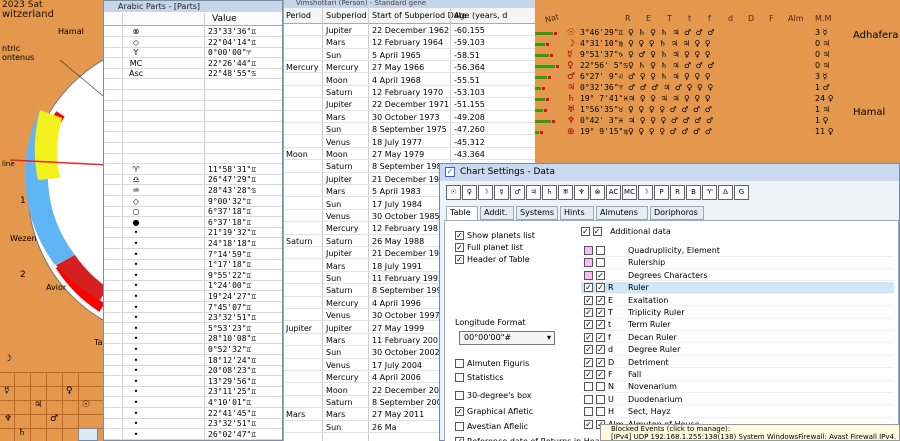  What do you see at coordinates (193, 244) in the screenshot?
I see `arabic-part-row: • 24°18'18"♊` at bounding box center [193, 244].